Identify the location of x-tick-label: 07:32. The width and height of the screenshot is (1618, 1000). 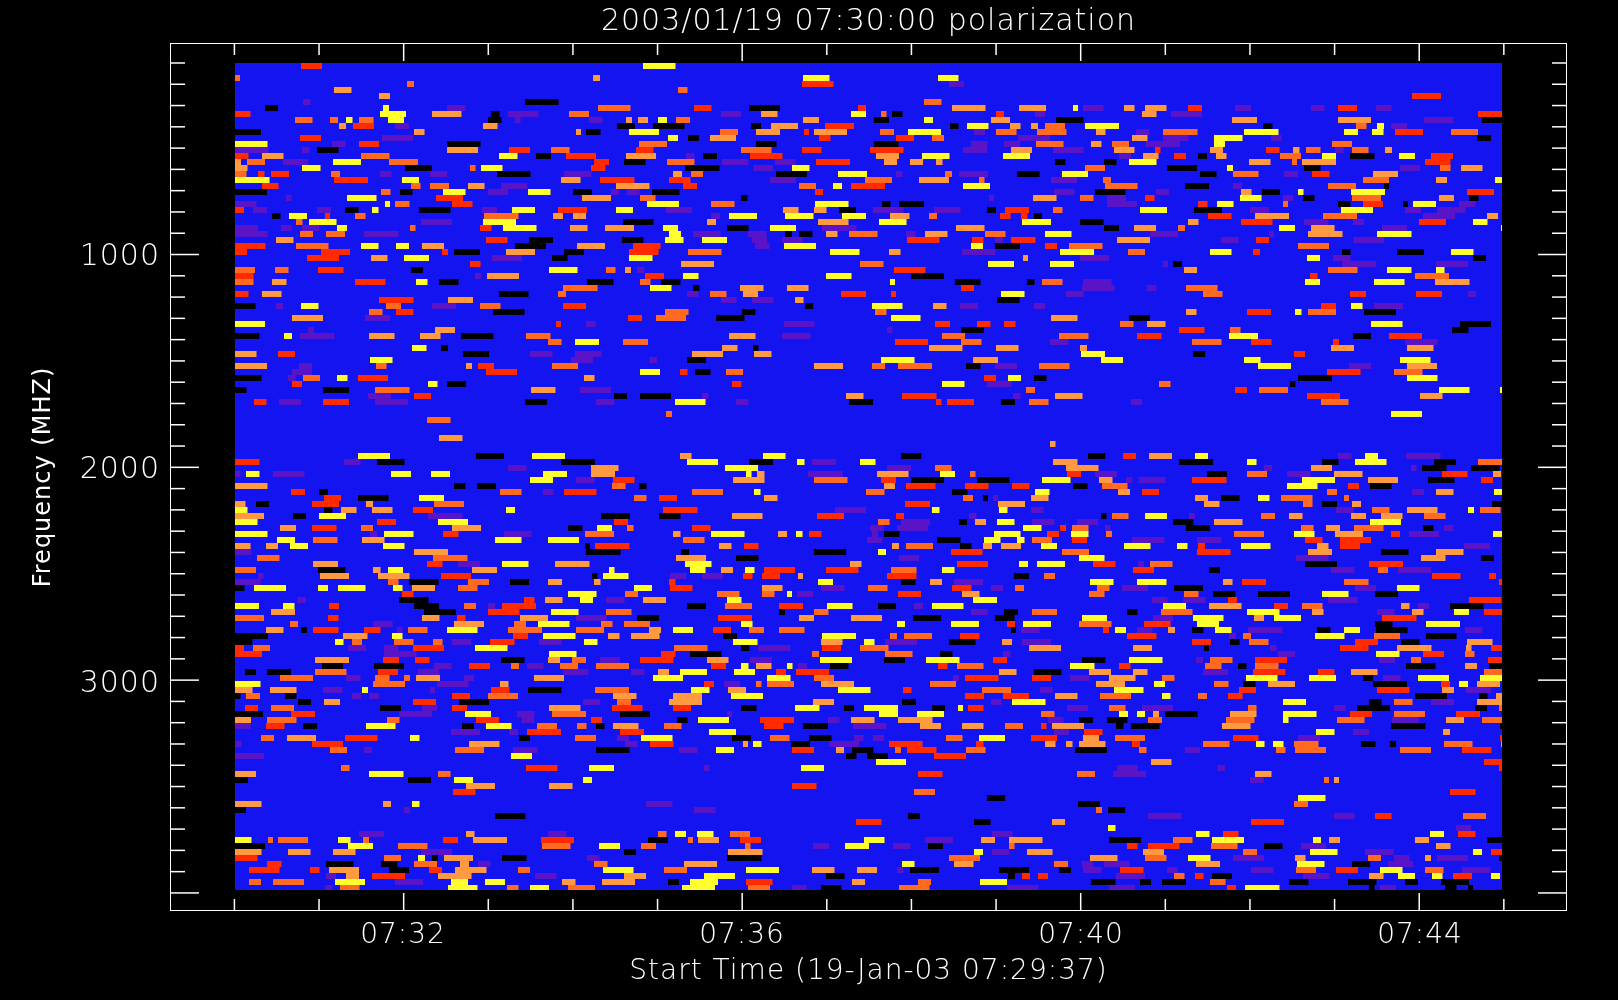
(403, 933).